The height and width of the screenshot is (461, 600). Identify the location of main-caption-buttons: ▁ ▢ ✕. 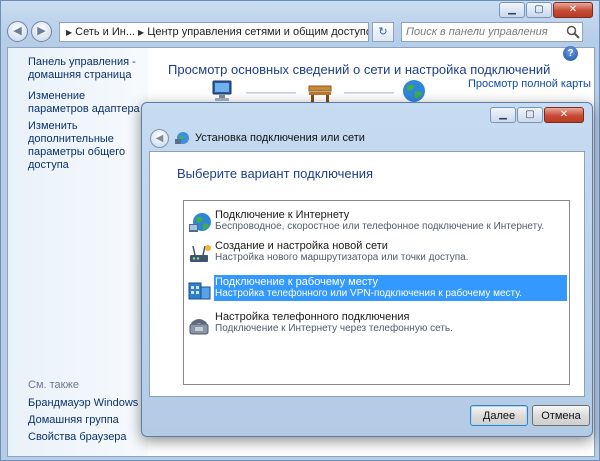
(546, 10).